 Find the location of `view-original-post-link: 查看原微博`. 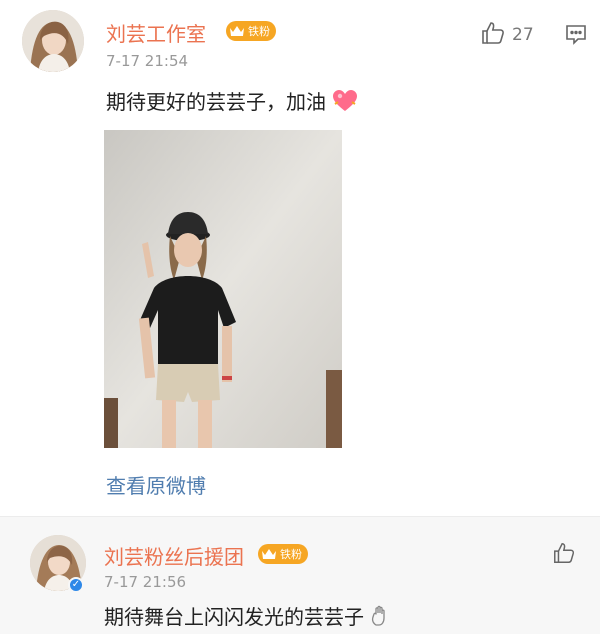

view-original-post-link: 查看原微博 is located at coordinates (156, 484).